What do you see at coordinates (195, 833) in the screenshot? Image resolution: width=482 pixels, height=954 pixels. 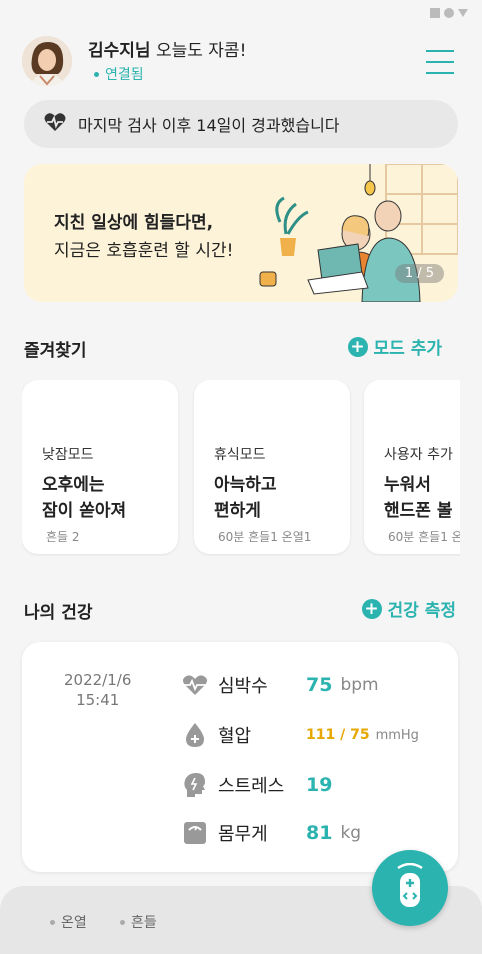 I see `scale-icon` at bounding box center [195, 833].